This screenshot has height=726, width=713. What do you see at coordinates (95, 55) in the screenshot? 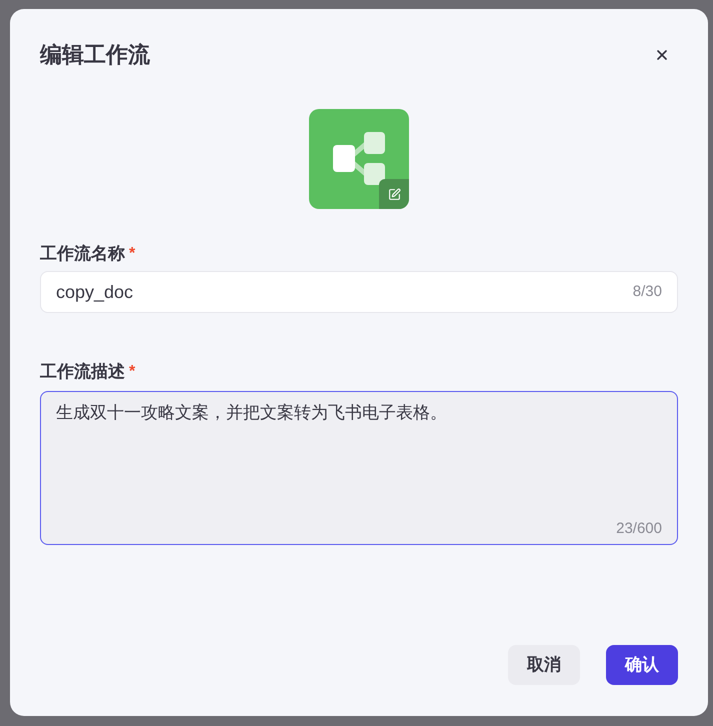
I see `dialog-title: 编辑工作流` at bounding box center [95, 55].